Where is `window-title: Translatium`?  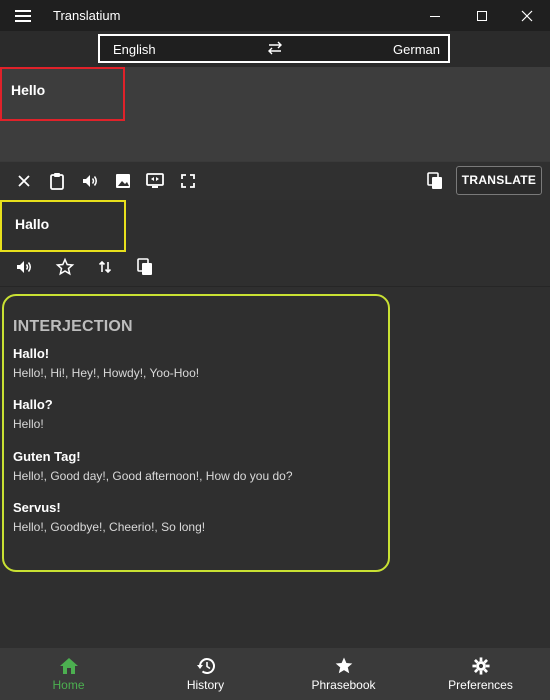
window-title: Translatium is located at coordinates (87, 15).